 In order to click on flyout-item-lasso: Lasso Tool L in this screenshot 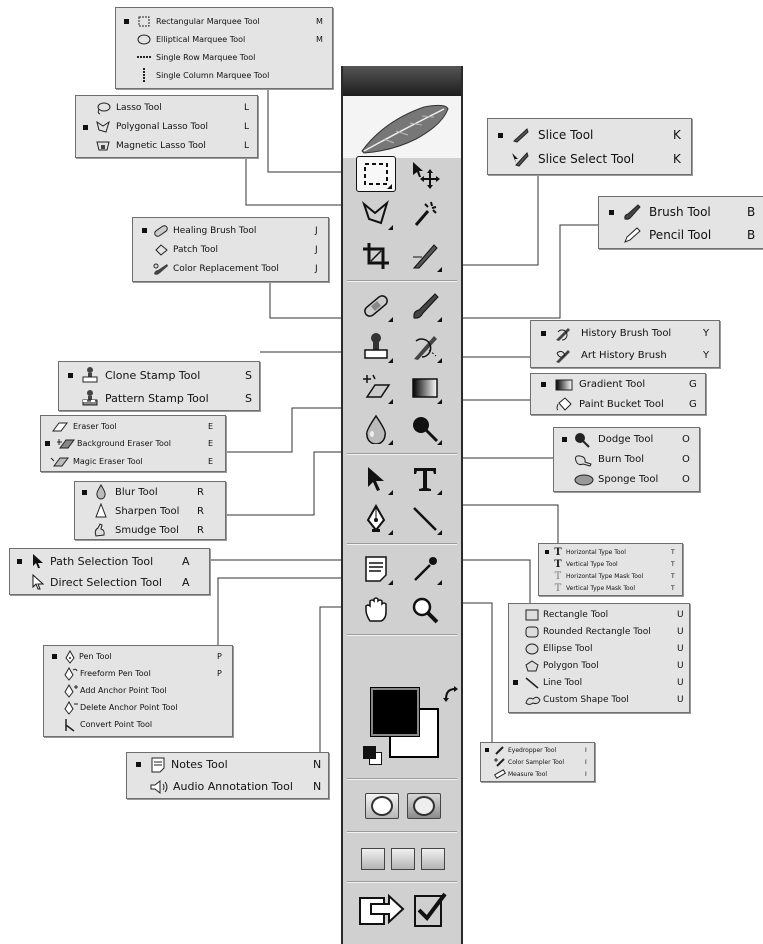, I will do `click(166, 108)`.